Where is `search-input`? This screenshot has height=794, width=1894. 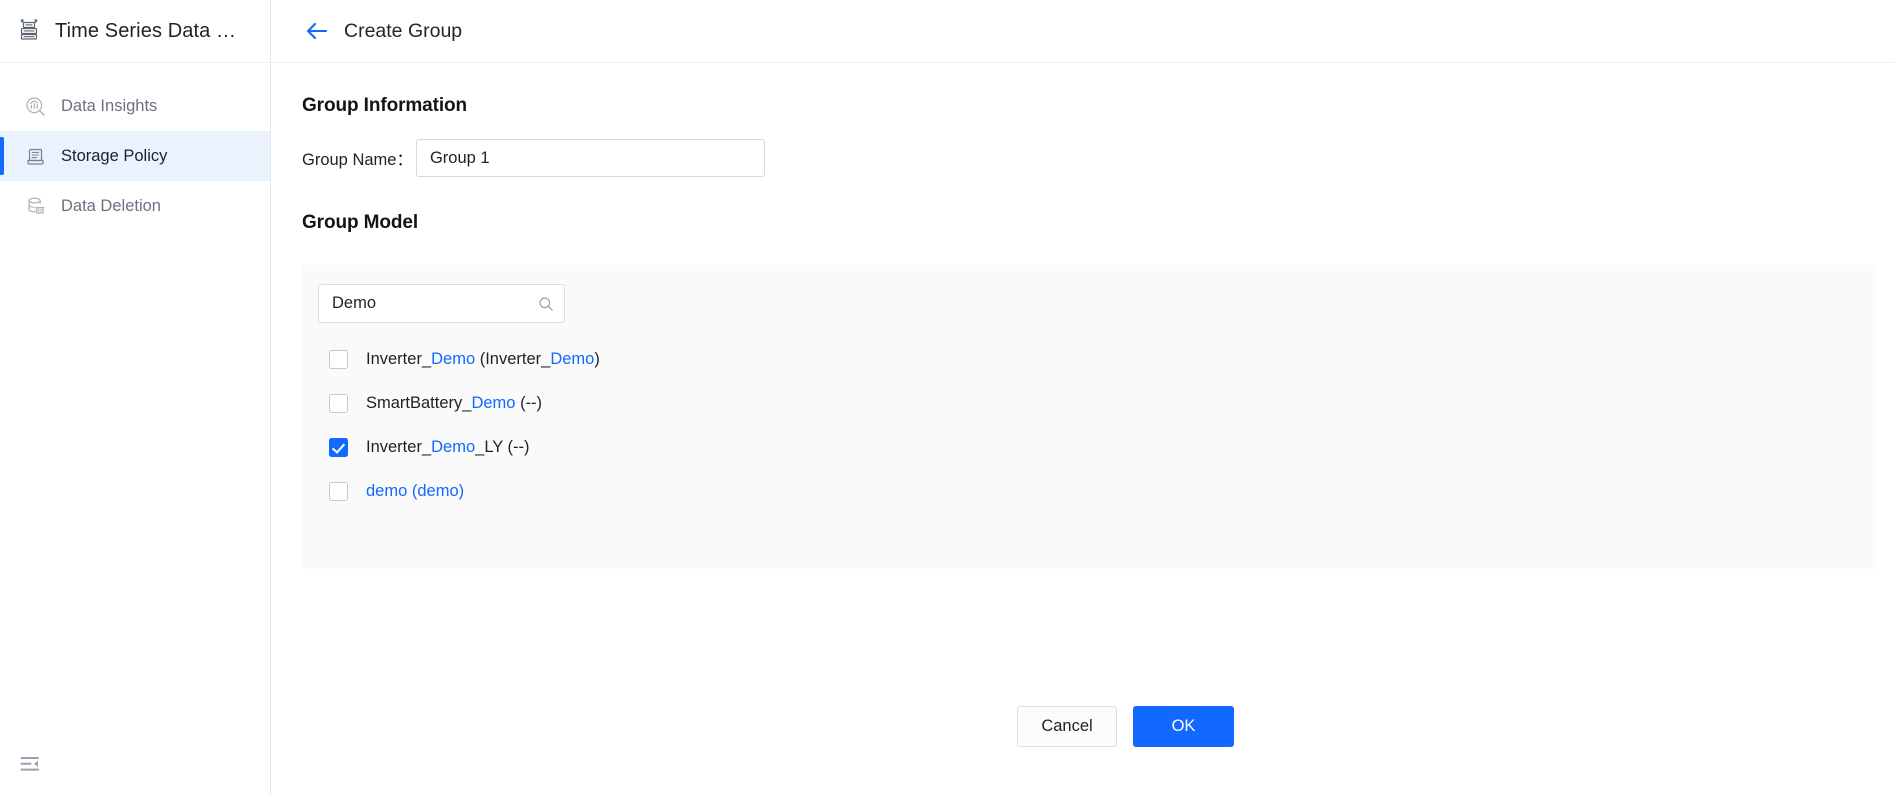
search-input is located at coordinates (441, 303).